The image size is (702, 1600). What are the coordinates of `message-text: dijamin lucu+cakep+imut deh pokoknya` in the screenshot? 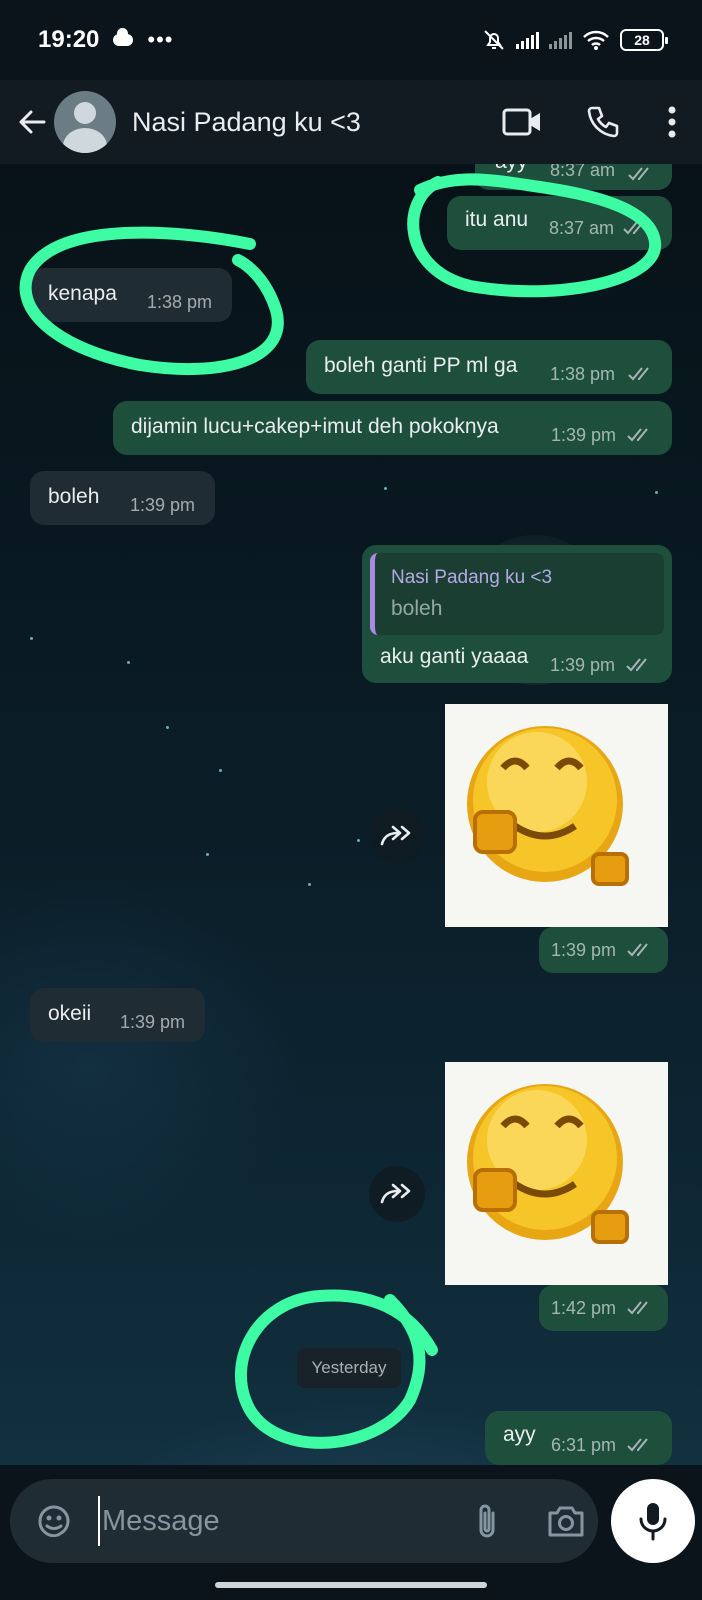 It's located at (315, 426).